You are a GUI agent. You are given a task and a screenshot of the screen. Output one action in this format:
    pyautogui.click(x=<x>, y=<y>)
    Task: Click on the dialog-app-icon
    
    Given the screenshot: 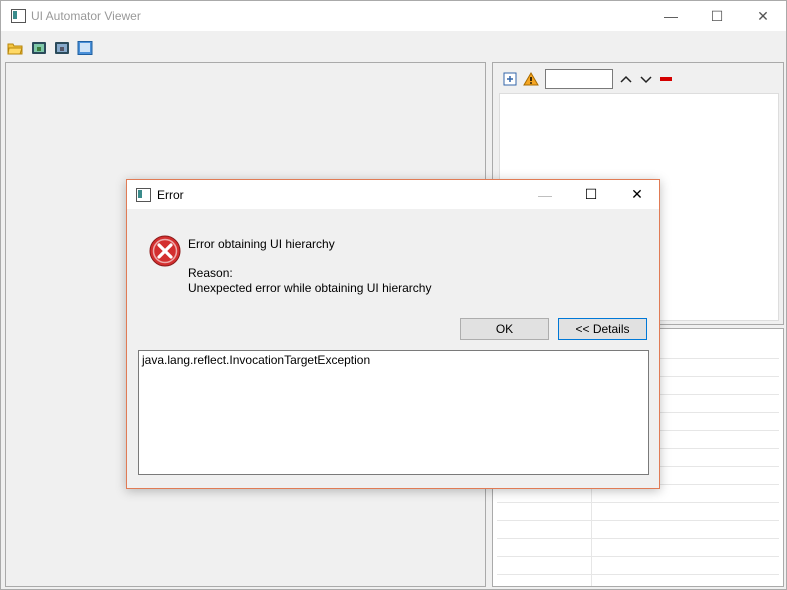 What is the action you would take?
    pyautogui.click(x=143, y=195)
    